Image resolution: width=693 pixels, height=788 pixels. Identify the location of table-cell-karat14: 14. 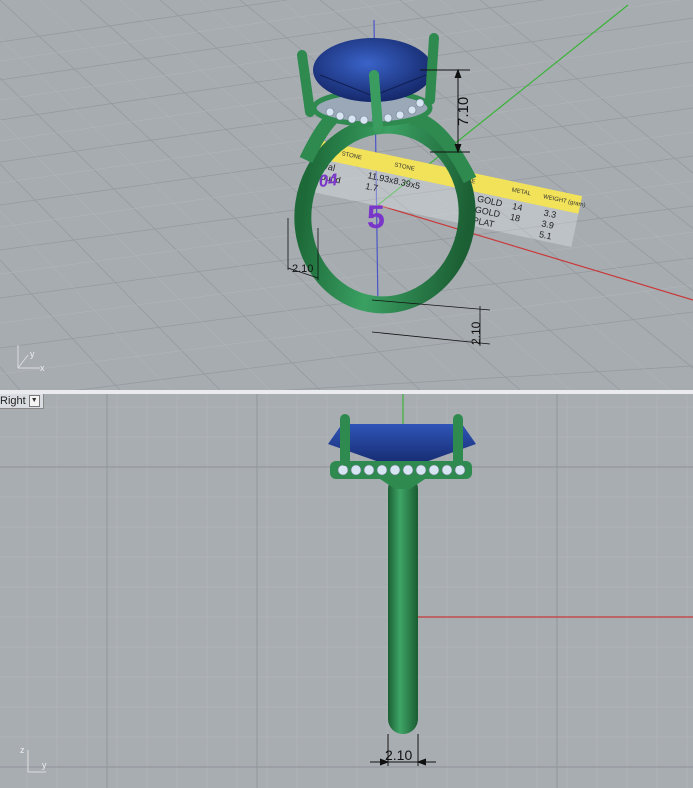
(518, 207).